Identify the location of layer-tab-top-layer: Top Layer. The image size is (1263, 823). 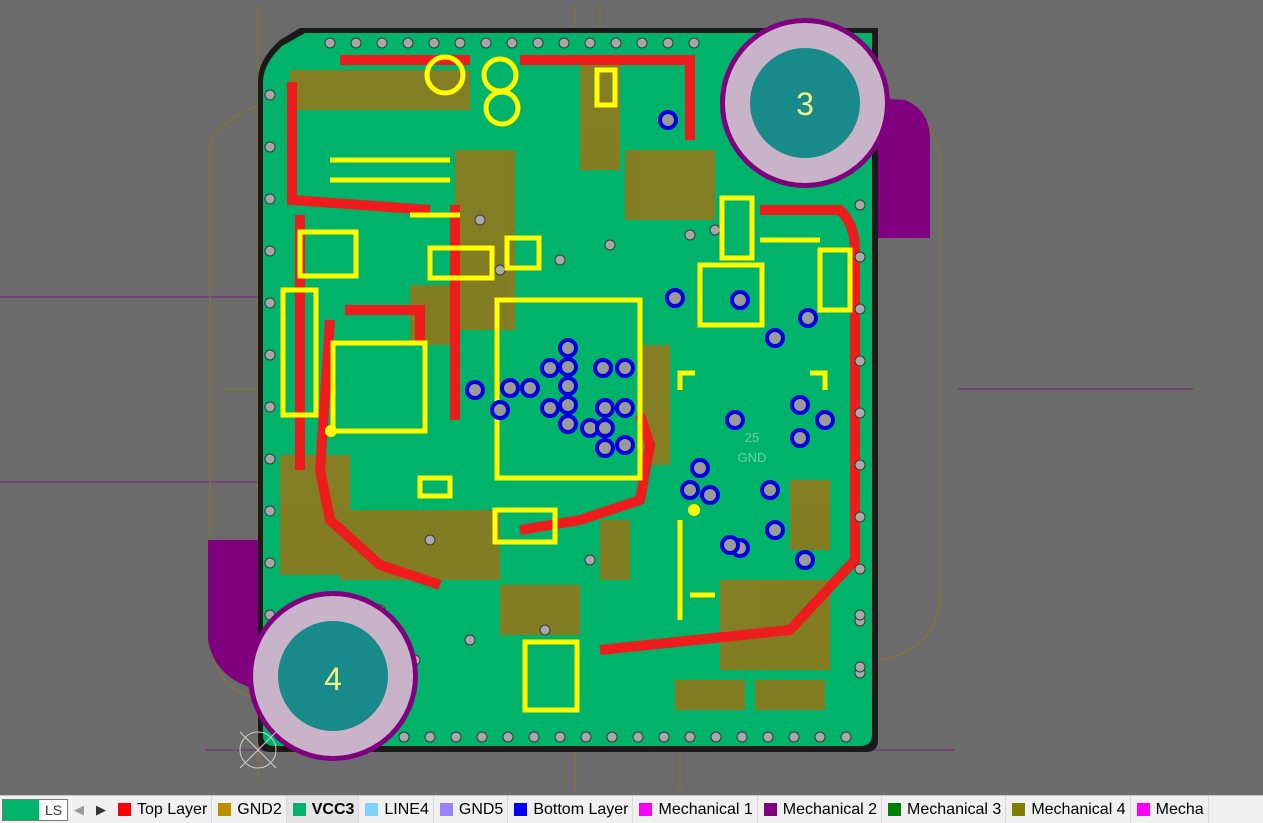
(162, 809).